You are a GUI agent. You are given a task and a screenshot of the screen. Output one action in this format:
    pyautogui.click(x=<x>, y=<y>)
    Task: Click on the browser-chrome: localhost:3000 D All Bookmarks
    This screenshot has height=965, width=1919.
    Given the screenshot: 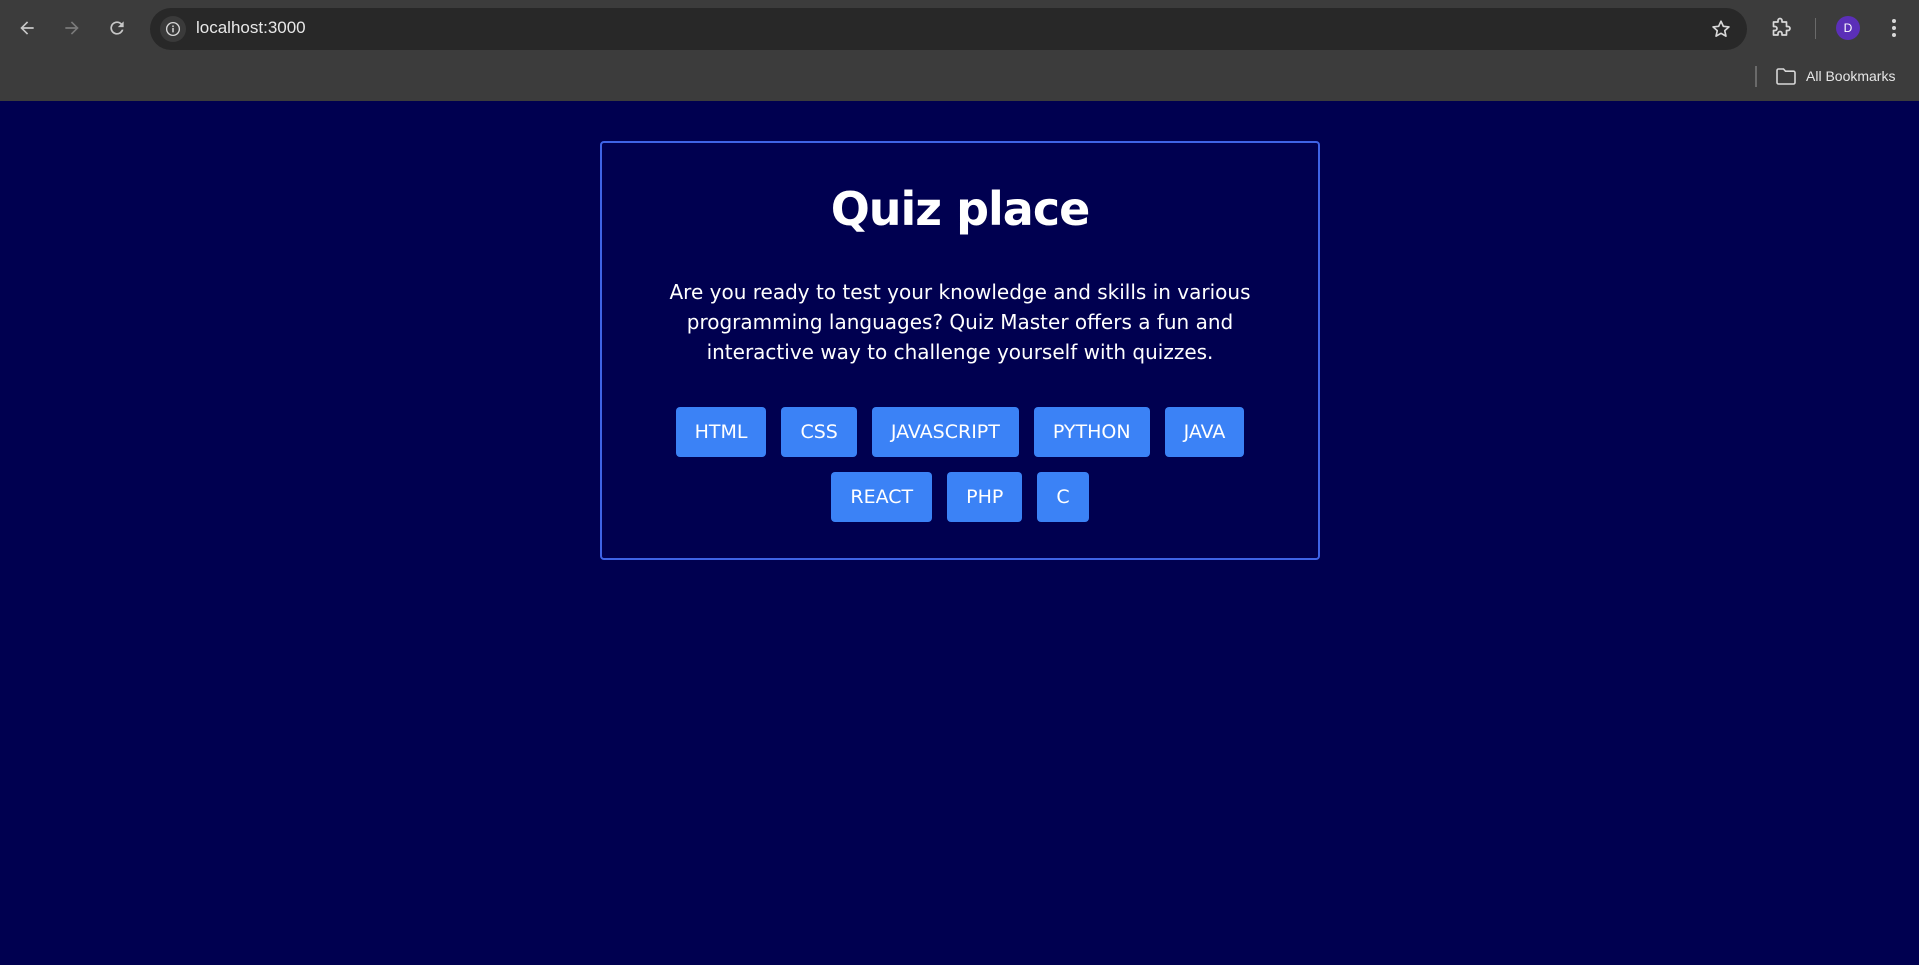 What is the action you would take?
    pyautogui.click(x=959, y=50)
    